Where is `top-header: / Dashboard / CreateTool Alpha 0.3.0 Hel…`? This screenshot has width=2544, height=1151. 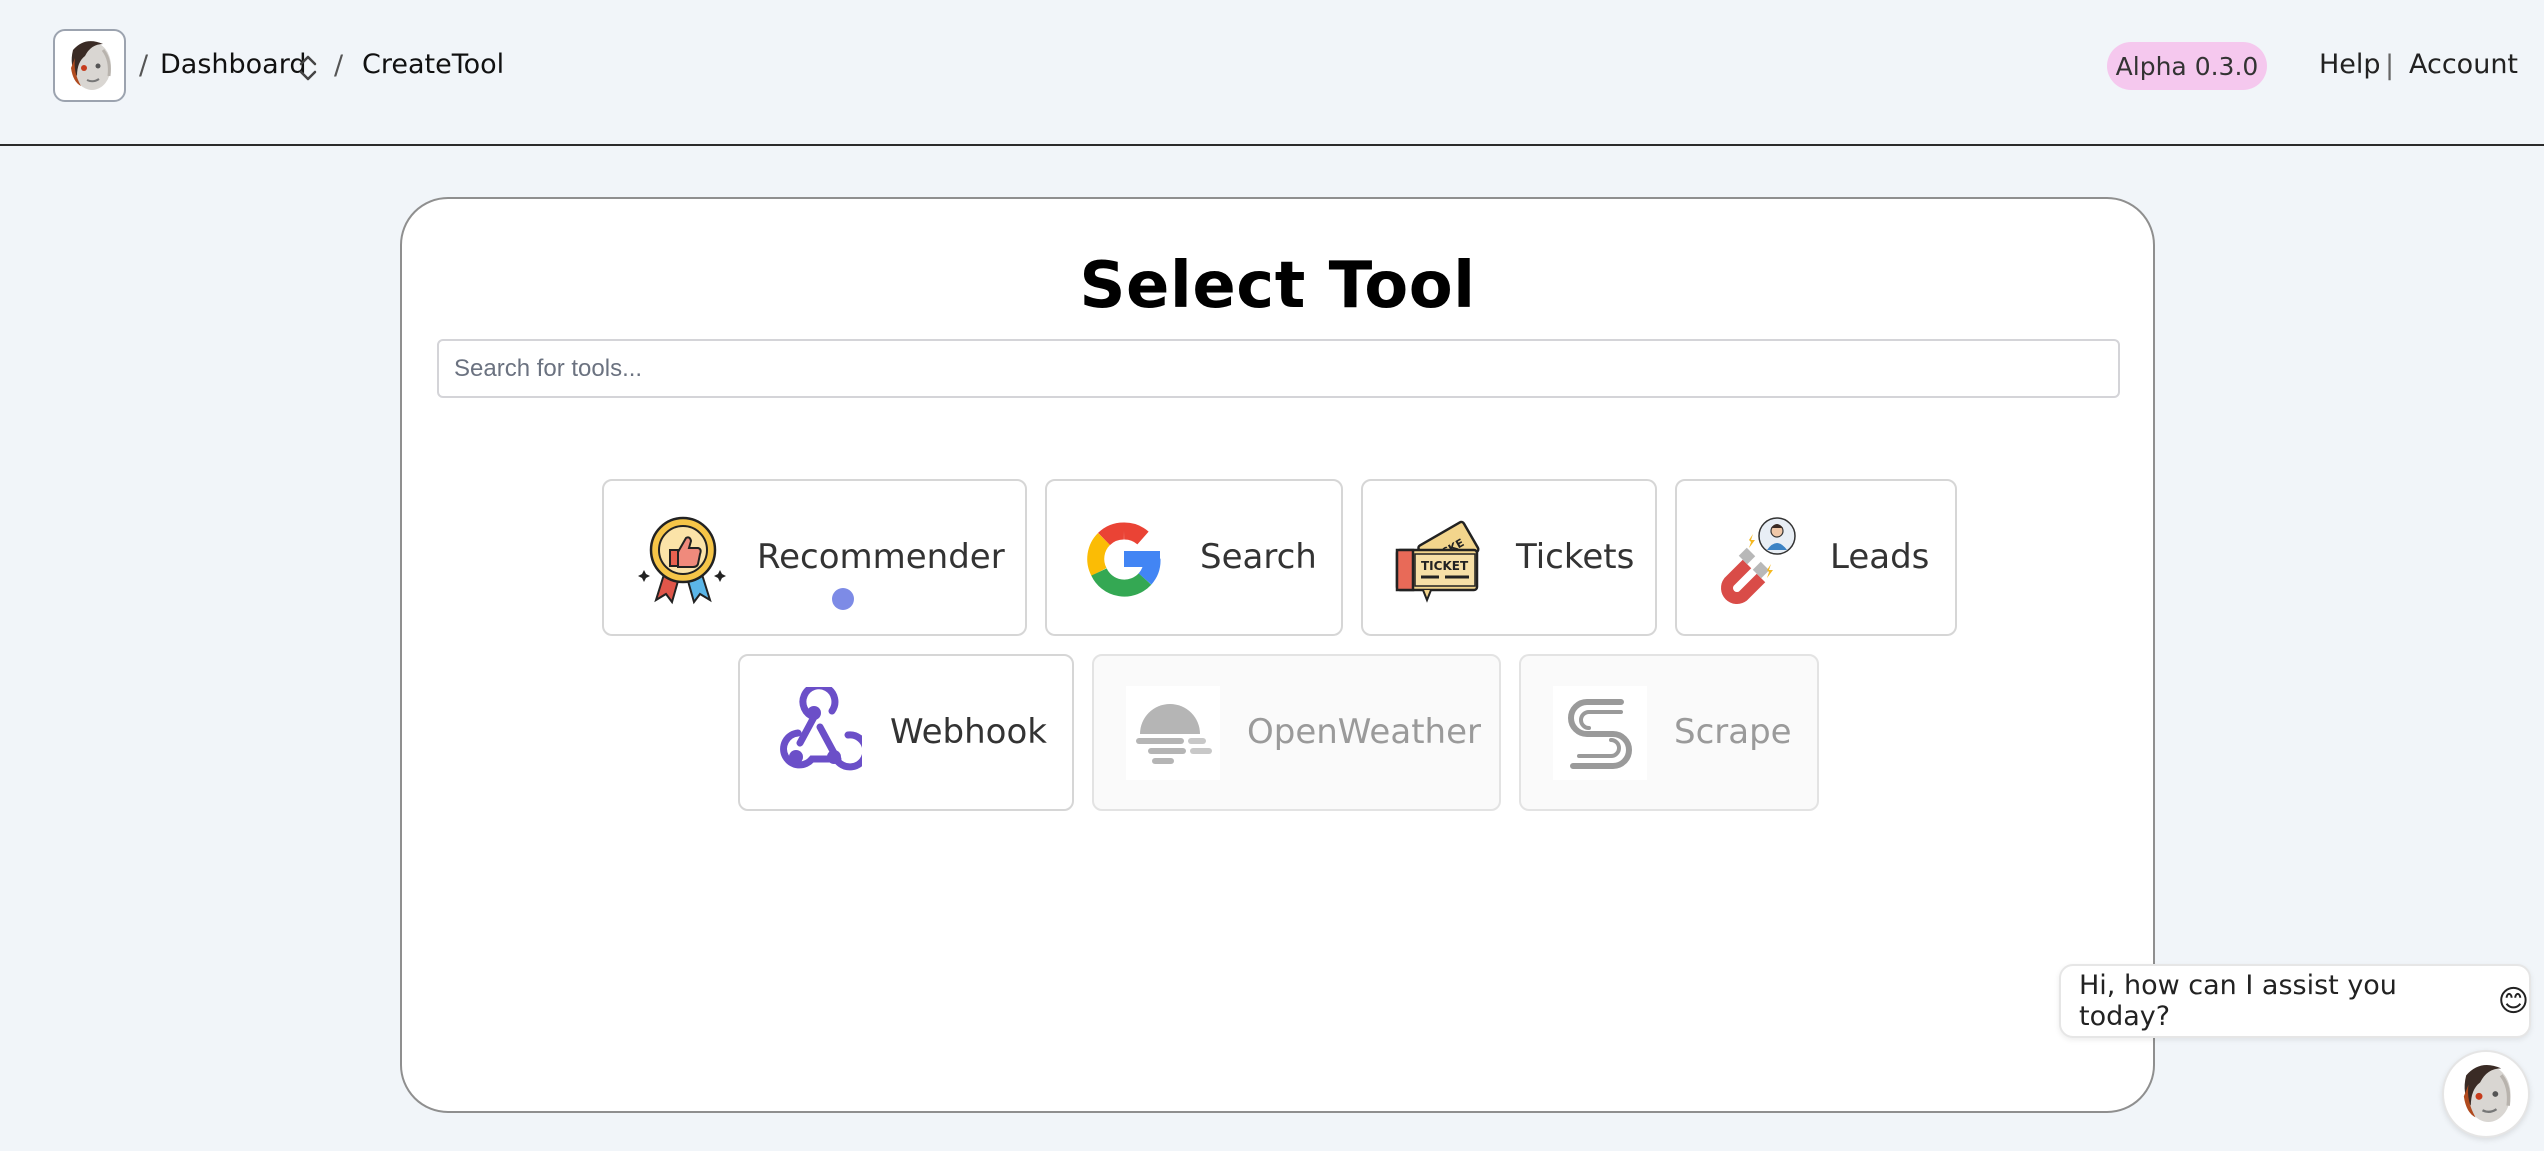 top-header: / Dashboard / CreateTool Alpha 0.3.0 Hel… is located at coordinates (1272, 73).